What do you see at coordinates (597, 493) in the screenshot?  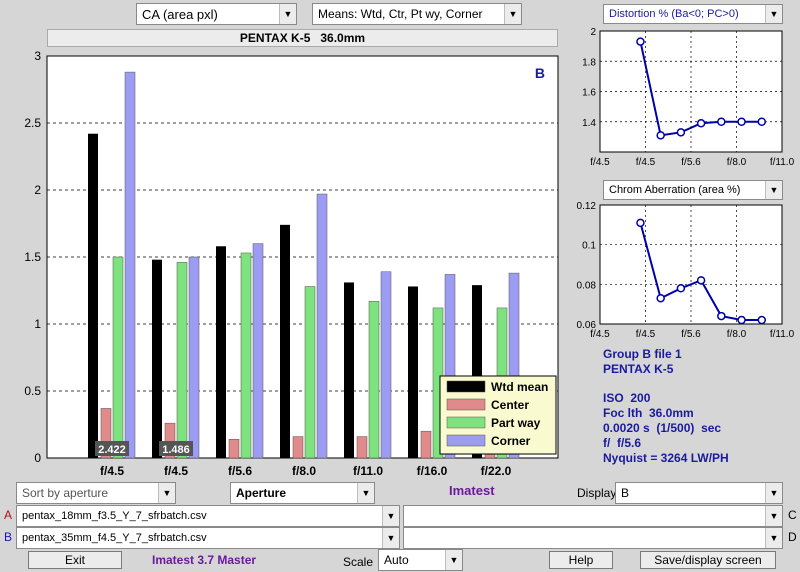 I see `display-label: Display` at bounding box center [597, 493].